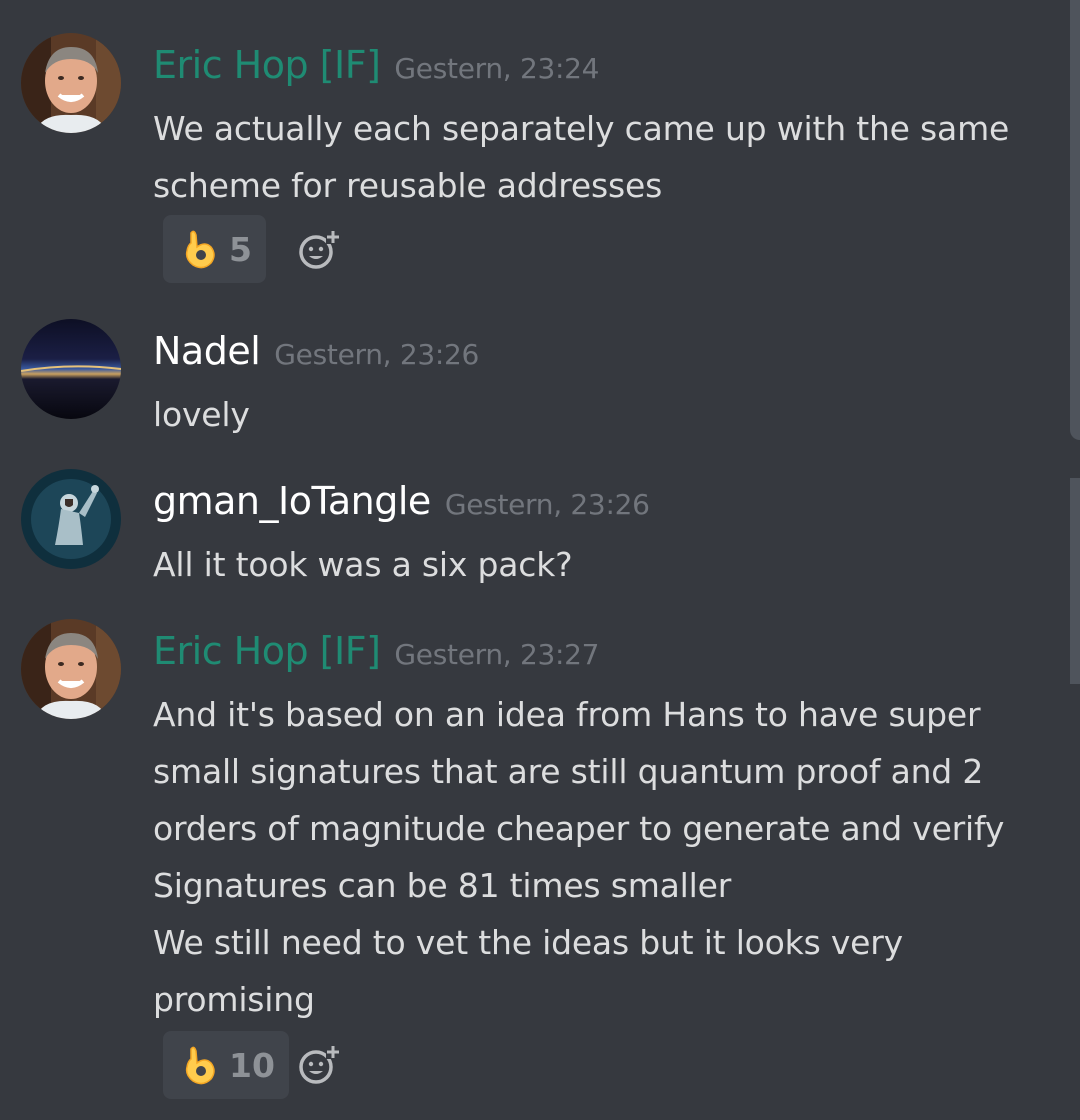 This screenshot has width=1080, height=1120. I want to click on message-line: promising, so click(234, 999).